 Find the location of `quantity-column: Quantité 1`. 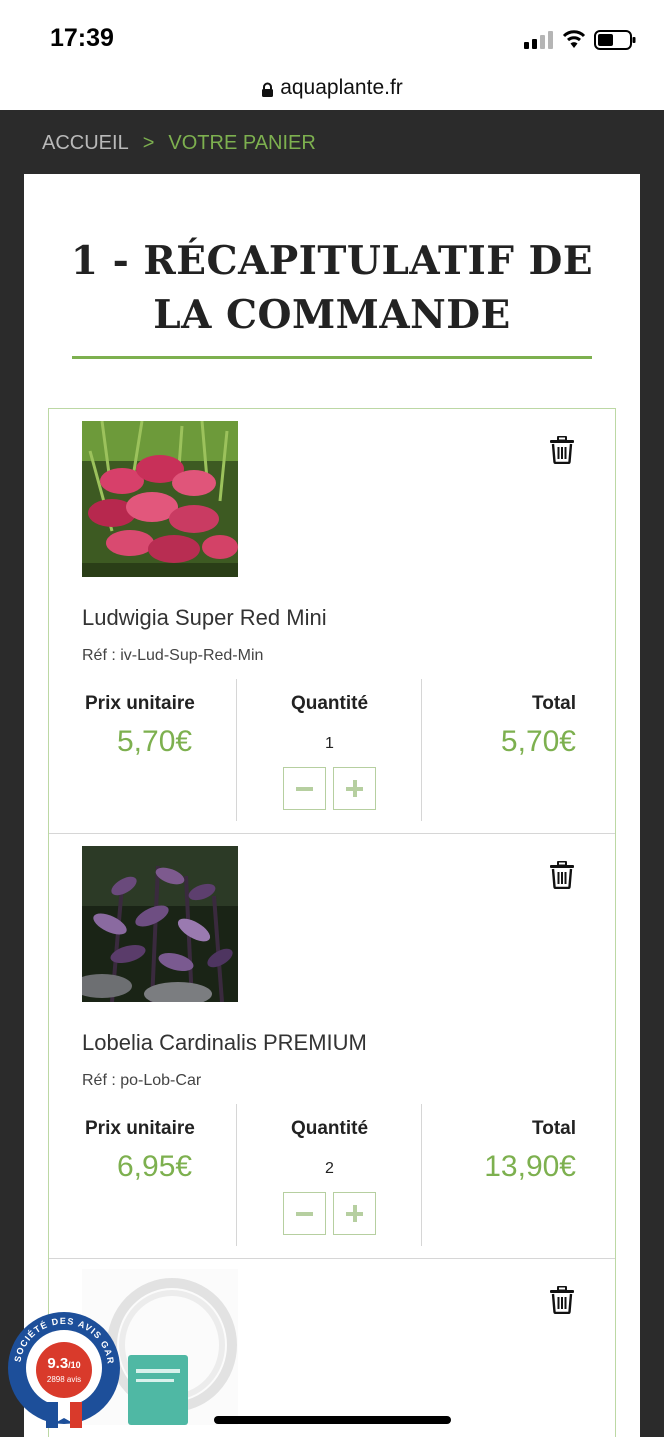

quantity-column: Quantité 1 is located at coordinates (329, 750).